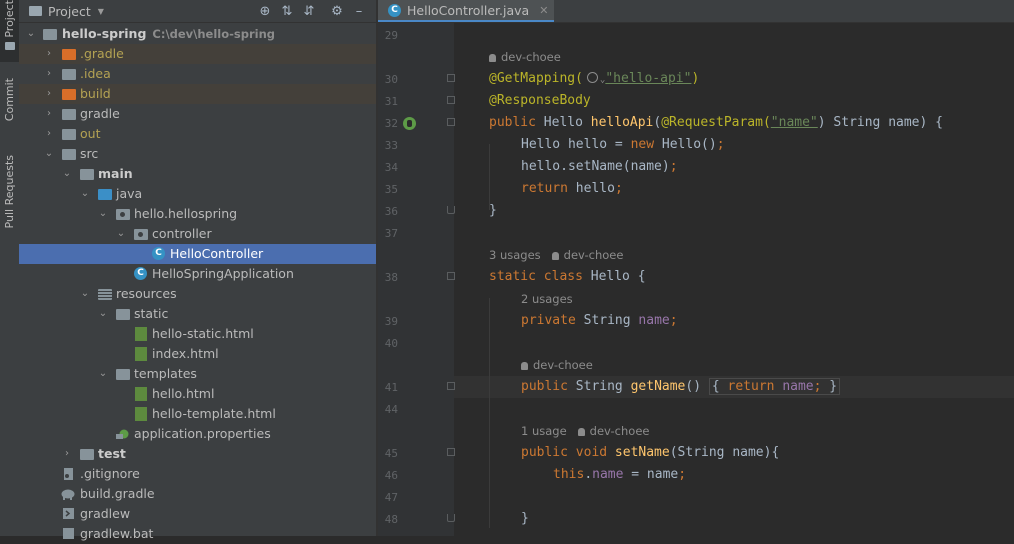 The width and height of the screenshot is (1014, 544). Describe the element at coordinates (214, 413) in the screenshot. I see `tree-item-label: hello-template.html` at that location.